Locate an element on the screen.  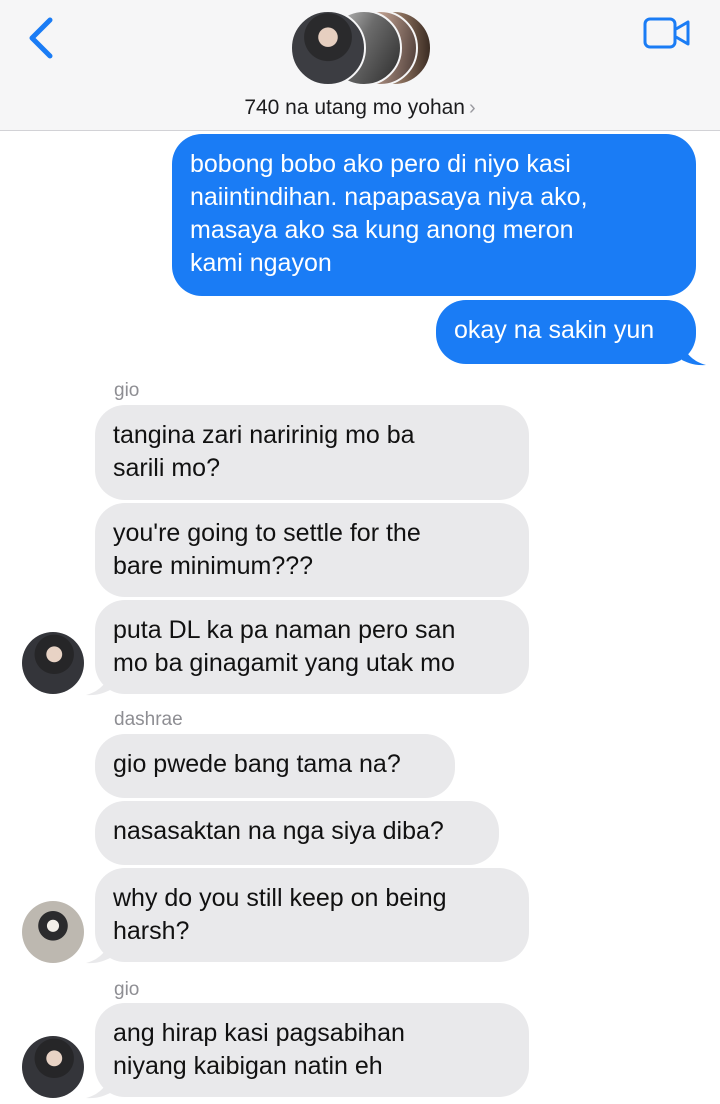
outgoing-message: okay na sakin yun is located at coordinates (566, 332).